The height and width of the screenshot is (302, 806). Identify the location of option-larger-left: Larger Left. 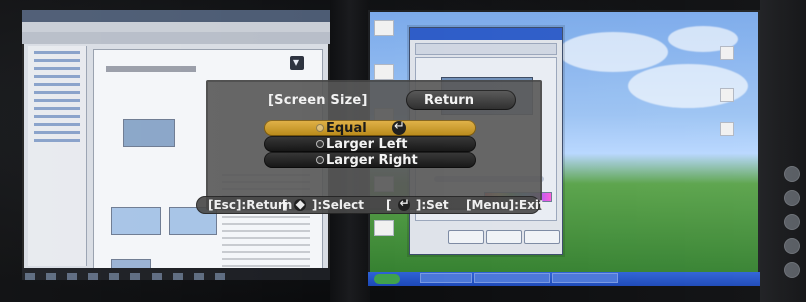
(370, 144).